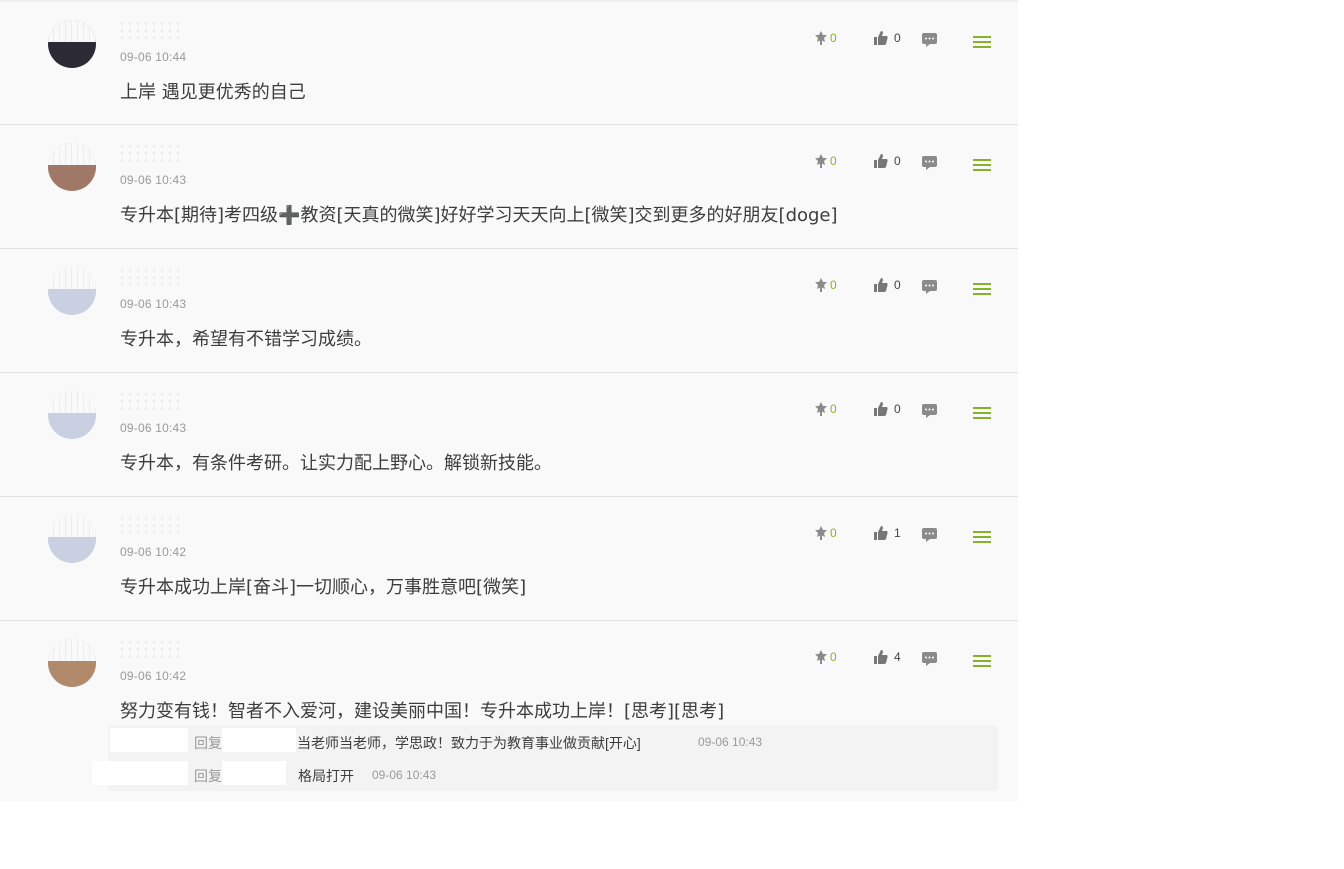 This screenshot has width=1344, height=869. What do you see at coordinates (323, 587) in the screenshot?
I see `comment-text: 专升本成功上岸[奋斗]一切顺心，万事胜意吧[微笑]` at bounding box center [323, 587].